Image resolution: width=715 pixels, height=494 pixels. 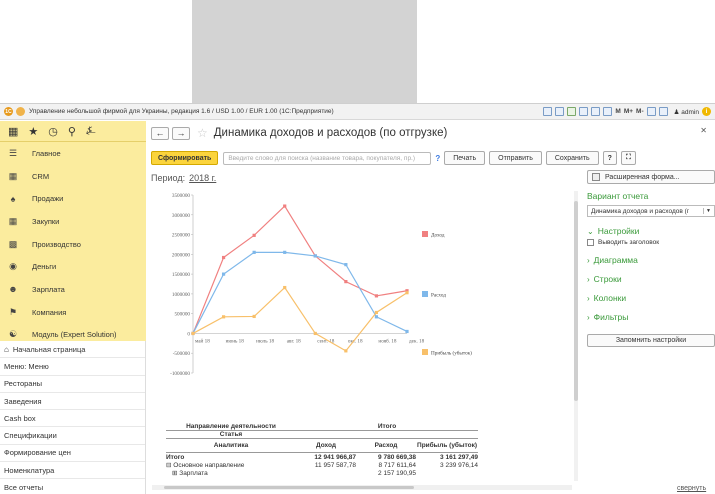 What do you see at coordinates (72, 419) in the screenshot?
I see `nav-cash-box: Cash box` at bounding box center [72, 419].